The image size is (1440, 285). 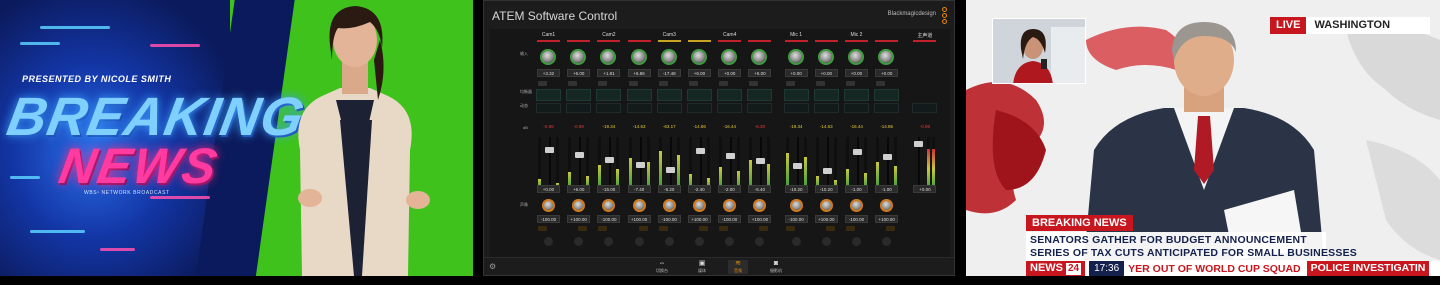 I want to click on fader-level-value: -6.40, so click(x=760, y=189).